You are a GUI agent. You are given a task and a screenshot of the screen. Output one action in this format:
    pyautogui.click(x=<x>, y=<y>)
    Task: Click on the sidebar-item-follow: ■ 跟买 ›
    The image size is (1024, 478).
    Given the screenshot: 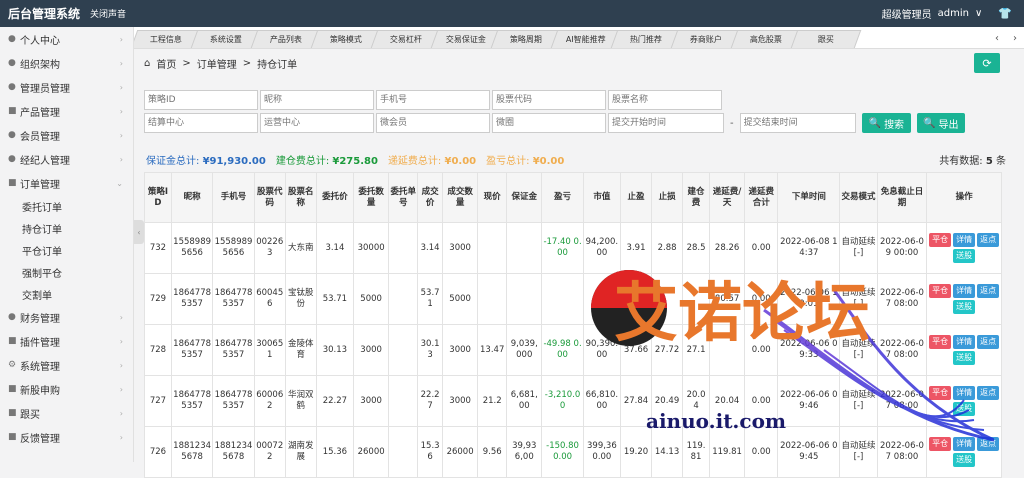 What is the action you would take?
    pyautogui.click(x=66, y=413)
    